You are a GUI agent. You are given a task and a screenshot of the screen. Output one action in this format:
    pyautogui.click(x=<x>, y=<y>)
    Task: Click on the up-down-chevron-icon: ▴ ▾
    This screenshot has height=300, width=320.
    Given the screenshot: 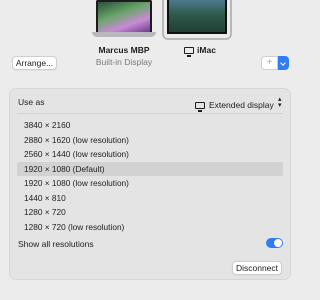 What is the action you would take?
    pyautogui.click(x=279, y=102)
    